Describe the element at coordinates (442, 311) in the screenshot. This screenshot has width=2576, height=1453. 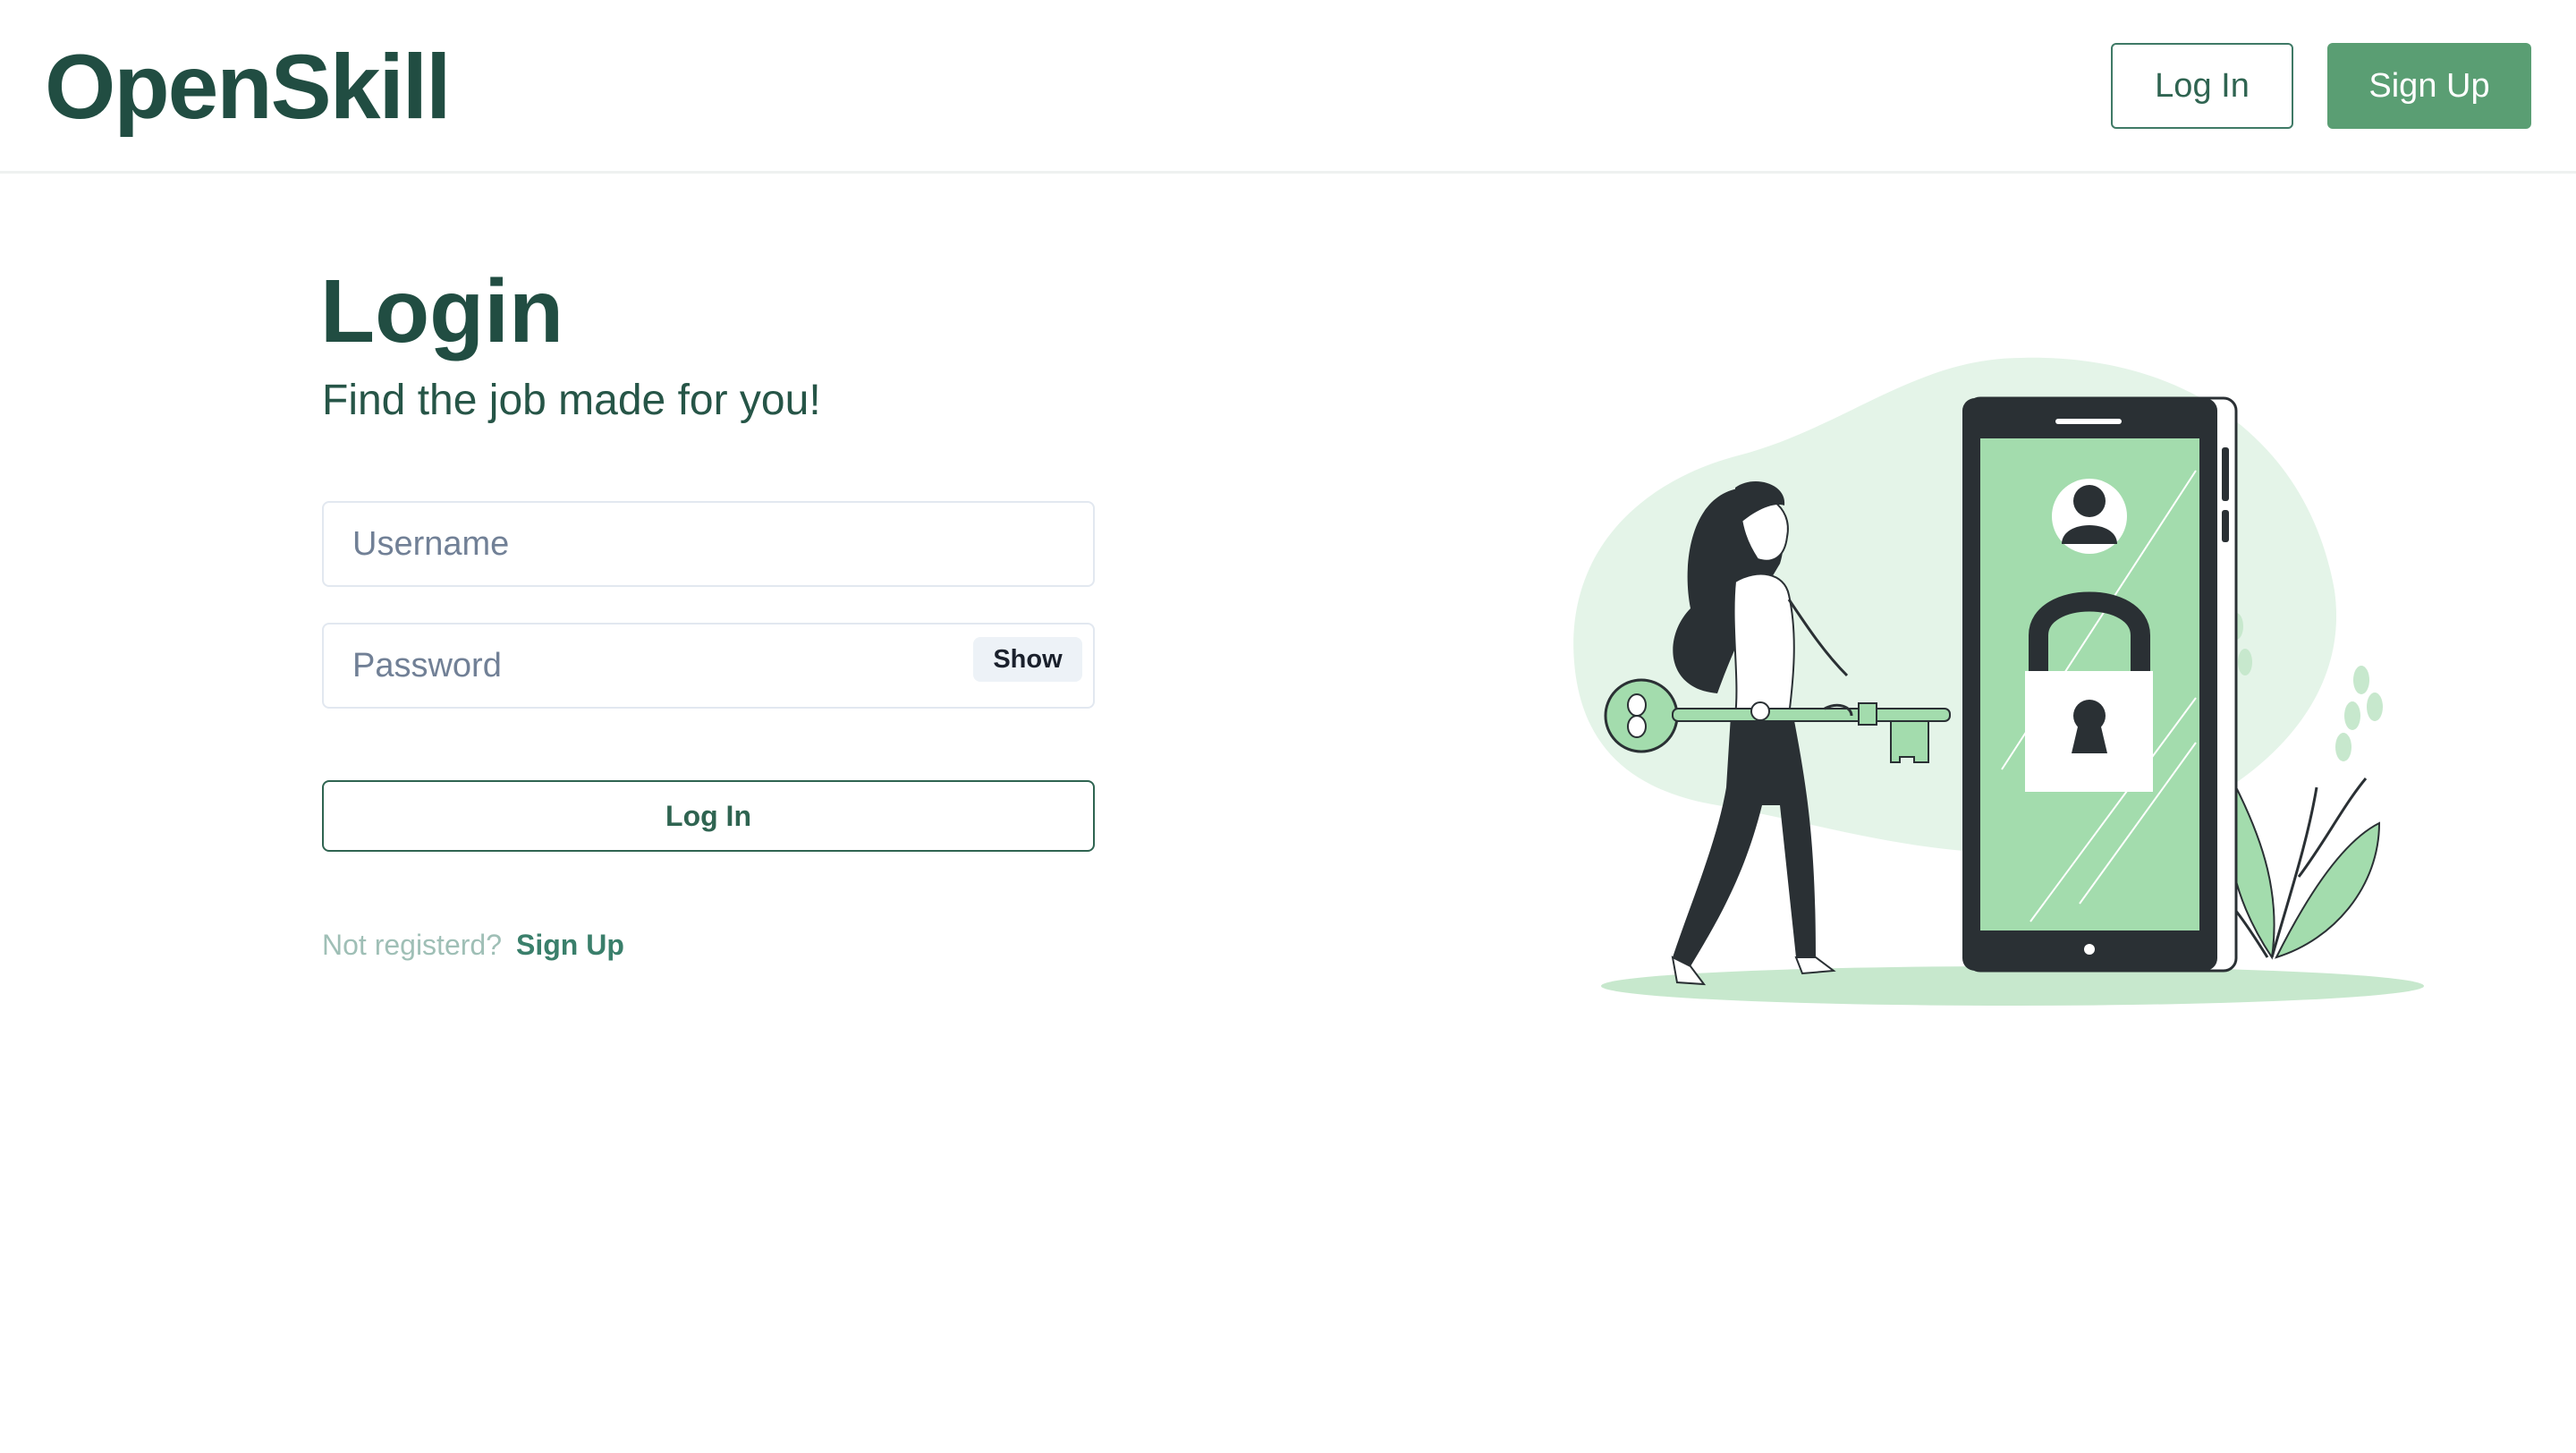
I see `page-title: Login` at that location.